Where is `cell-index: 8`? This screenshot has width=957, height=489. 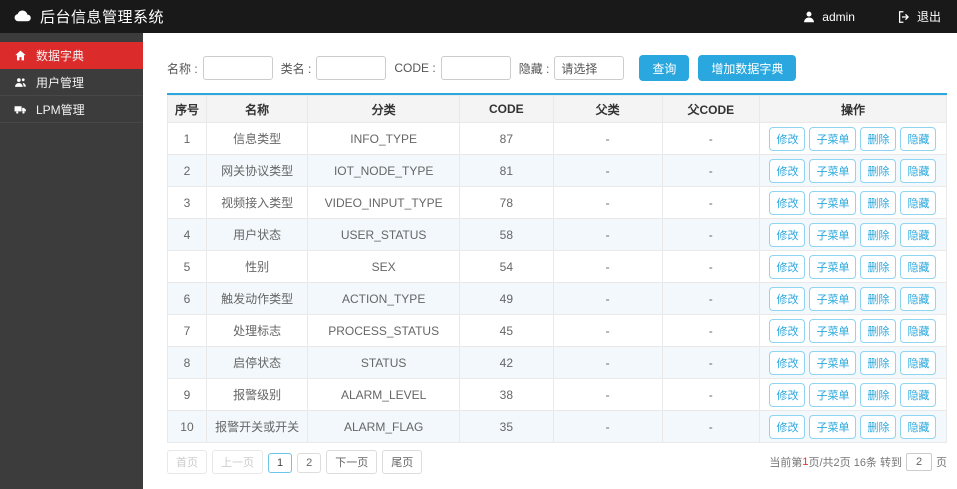
cell-index: 8 is located at coordinates (187, 362).